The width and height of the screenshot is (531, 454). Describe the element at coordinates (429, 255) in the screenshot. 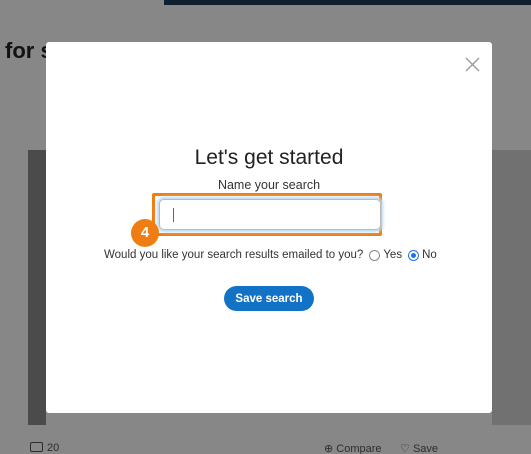

I see `email-no-label: No` at that location.